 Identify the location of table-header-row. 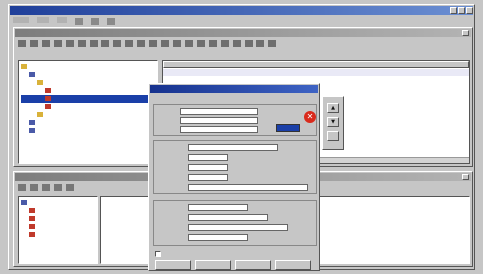
(316, 64).